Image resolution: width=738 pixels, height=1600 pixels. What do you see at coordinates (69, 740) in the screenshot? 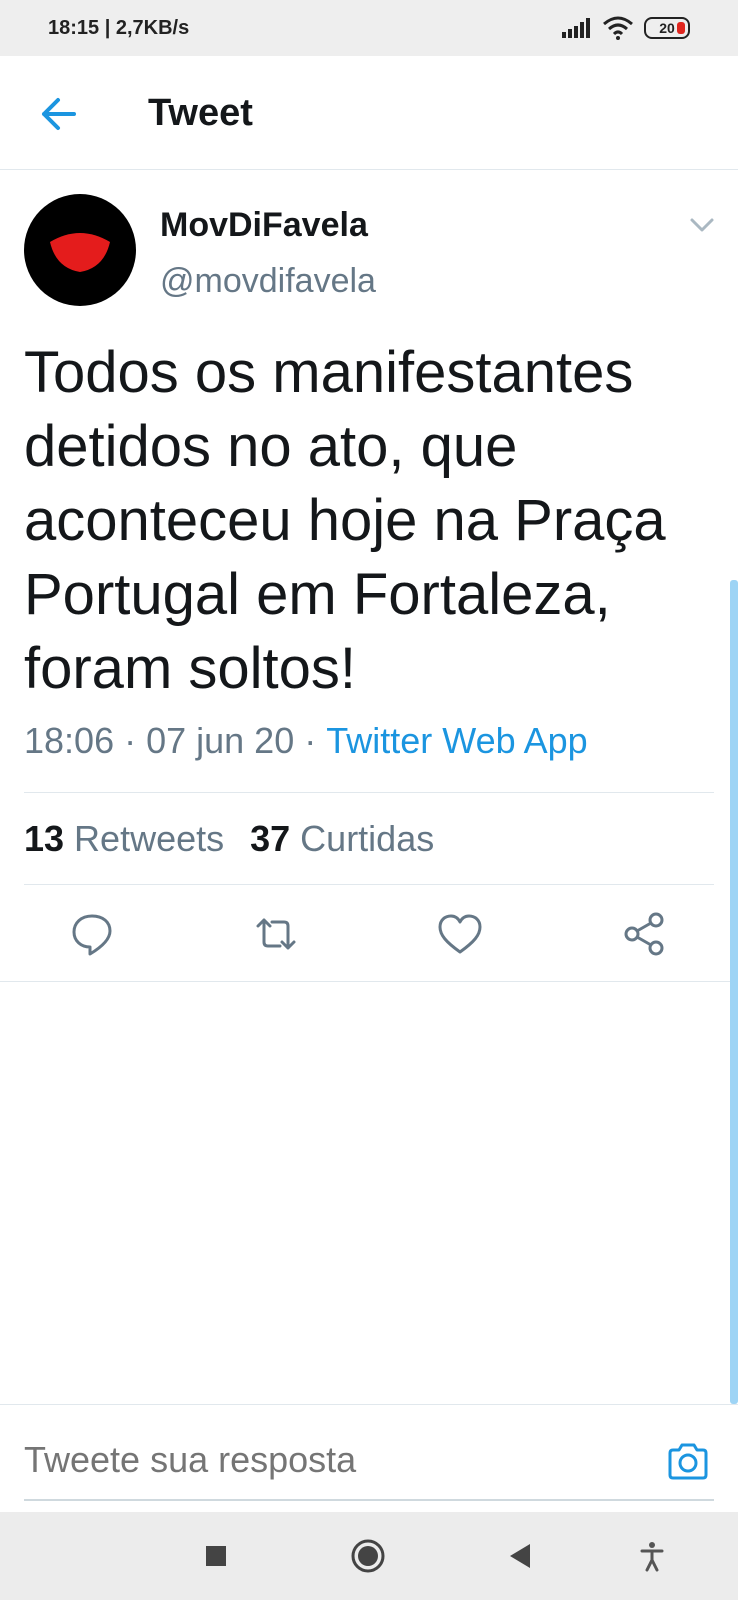
I see `tweet-time: 18:06` at bounding box center [69, 740].